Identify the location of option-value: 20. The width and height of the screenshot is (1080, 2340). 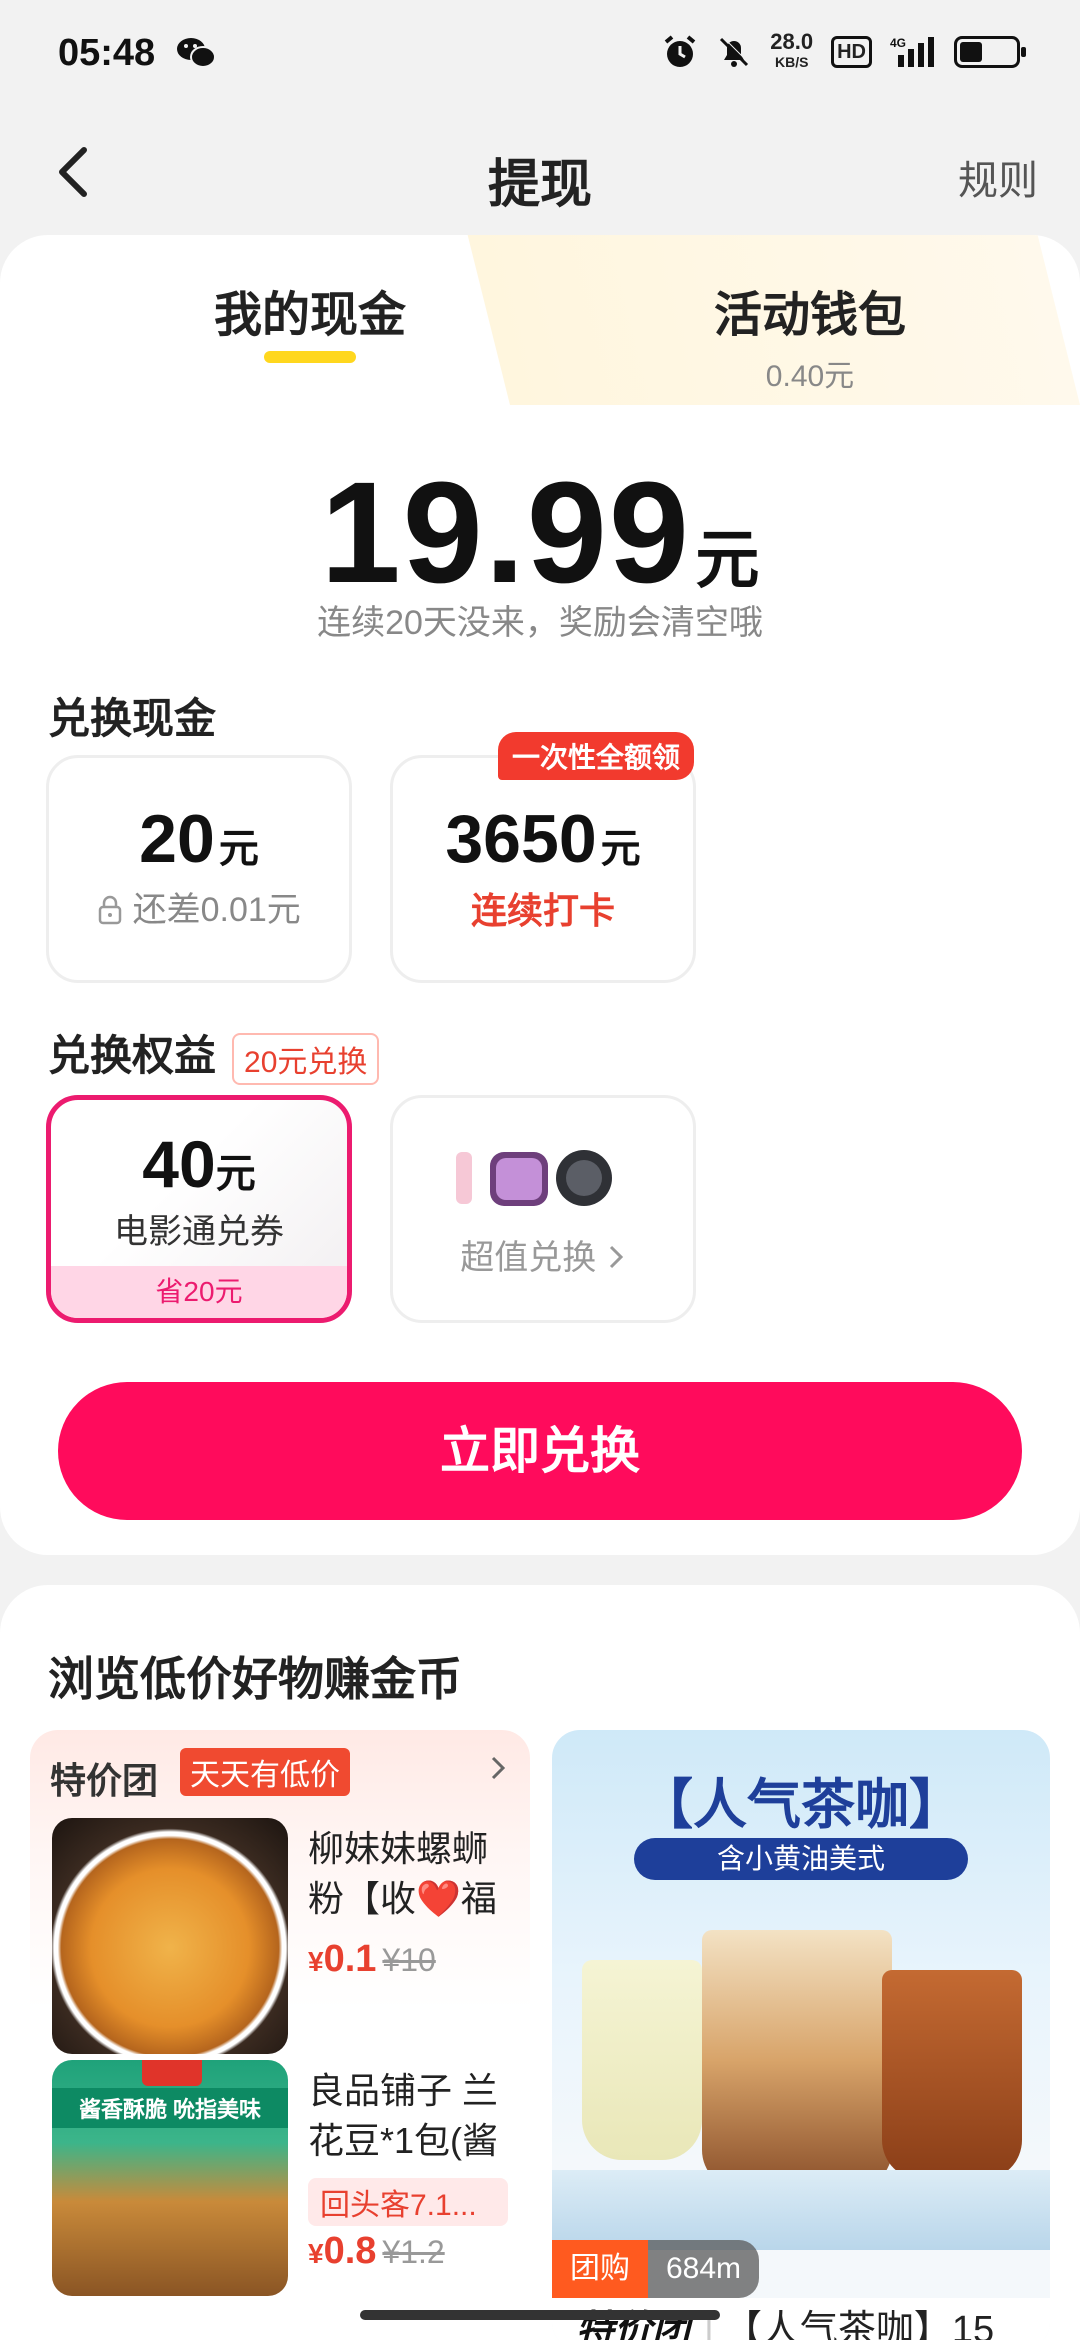
(177, 839).